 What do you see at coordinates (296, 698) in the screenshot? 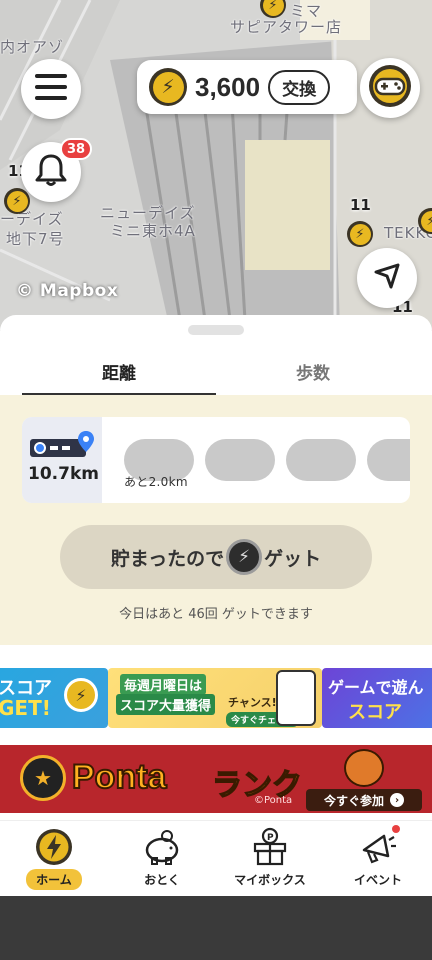
I see `phone-image` at bounding box center [296, 698].